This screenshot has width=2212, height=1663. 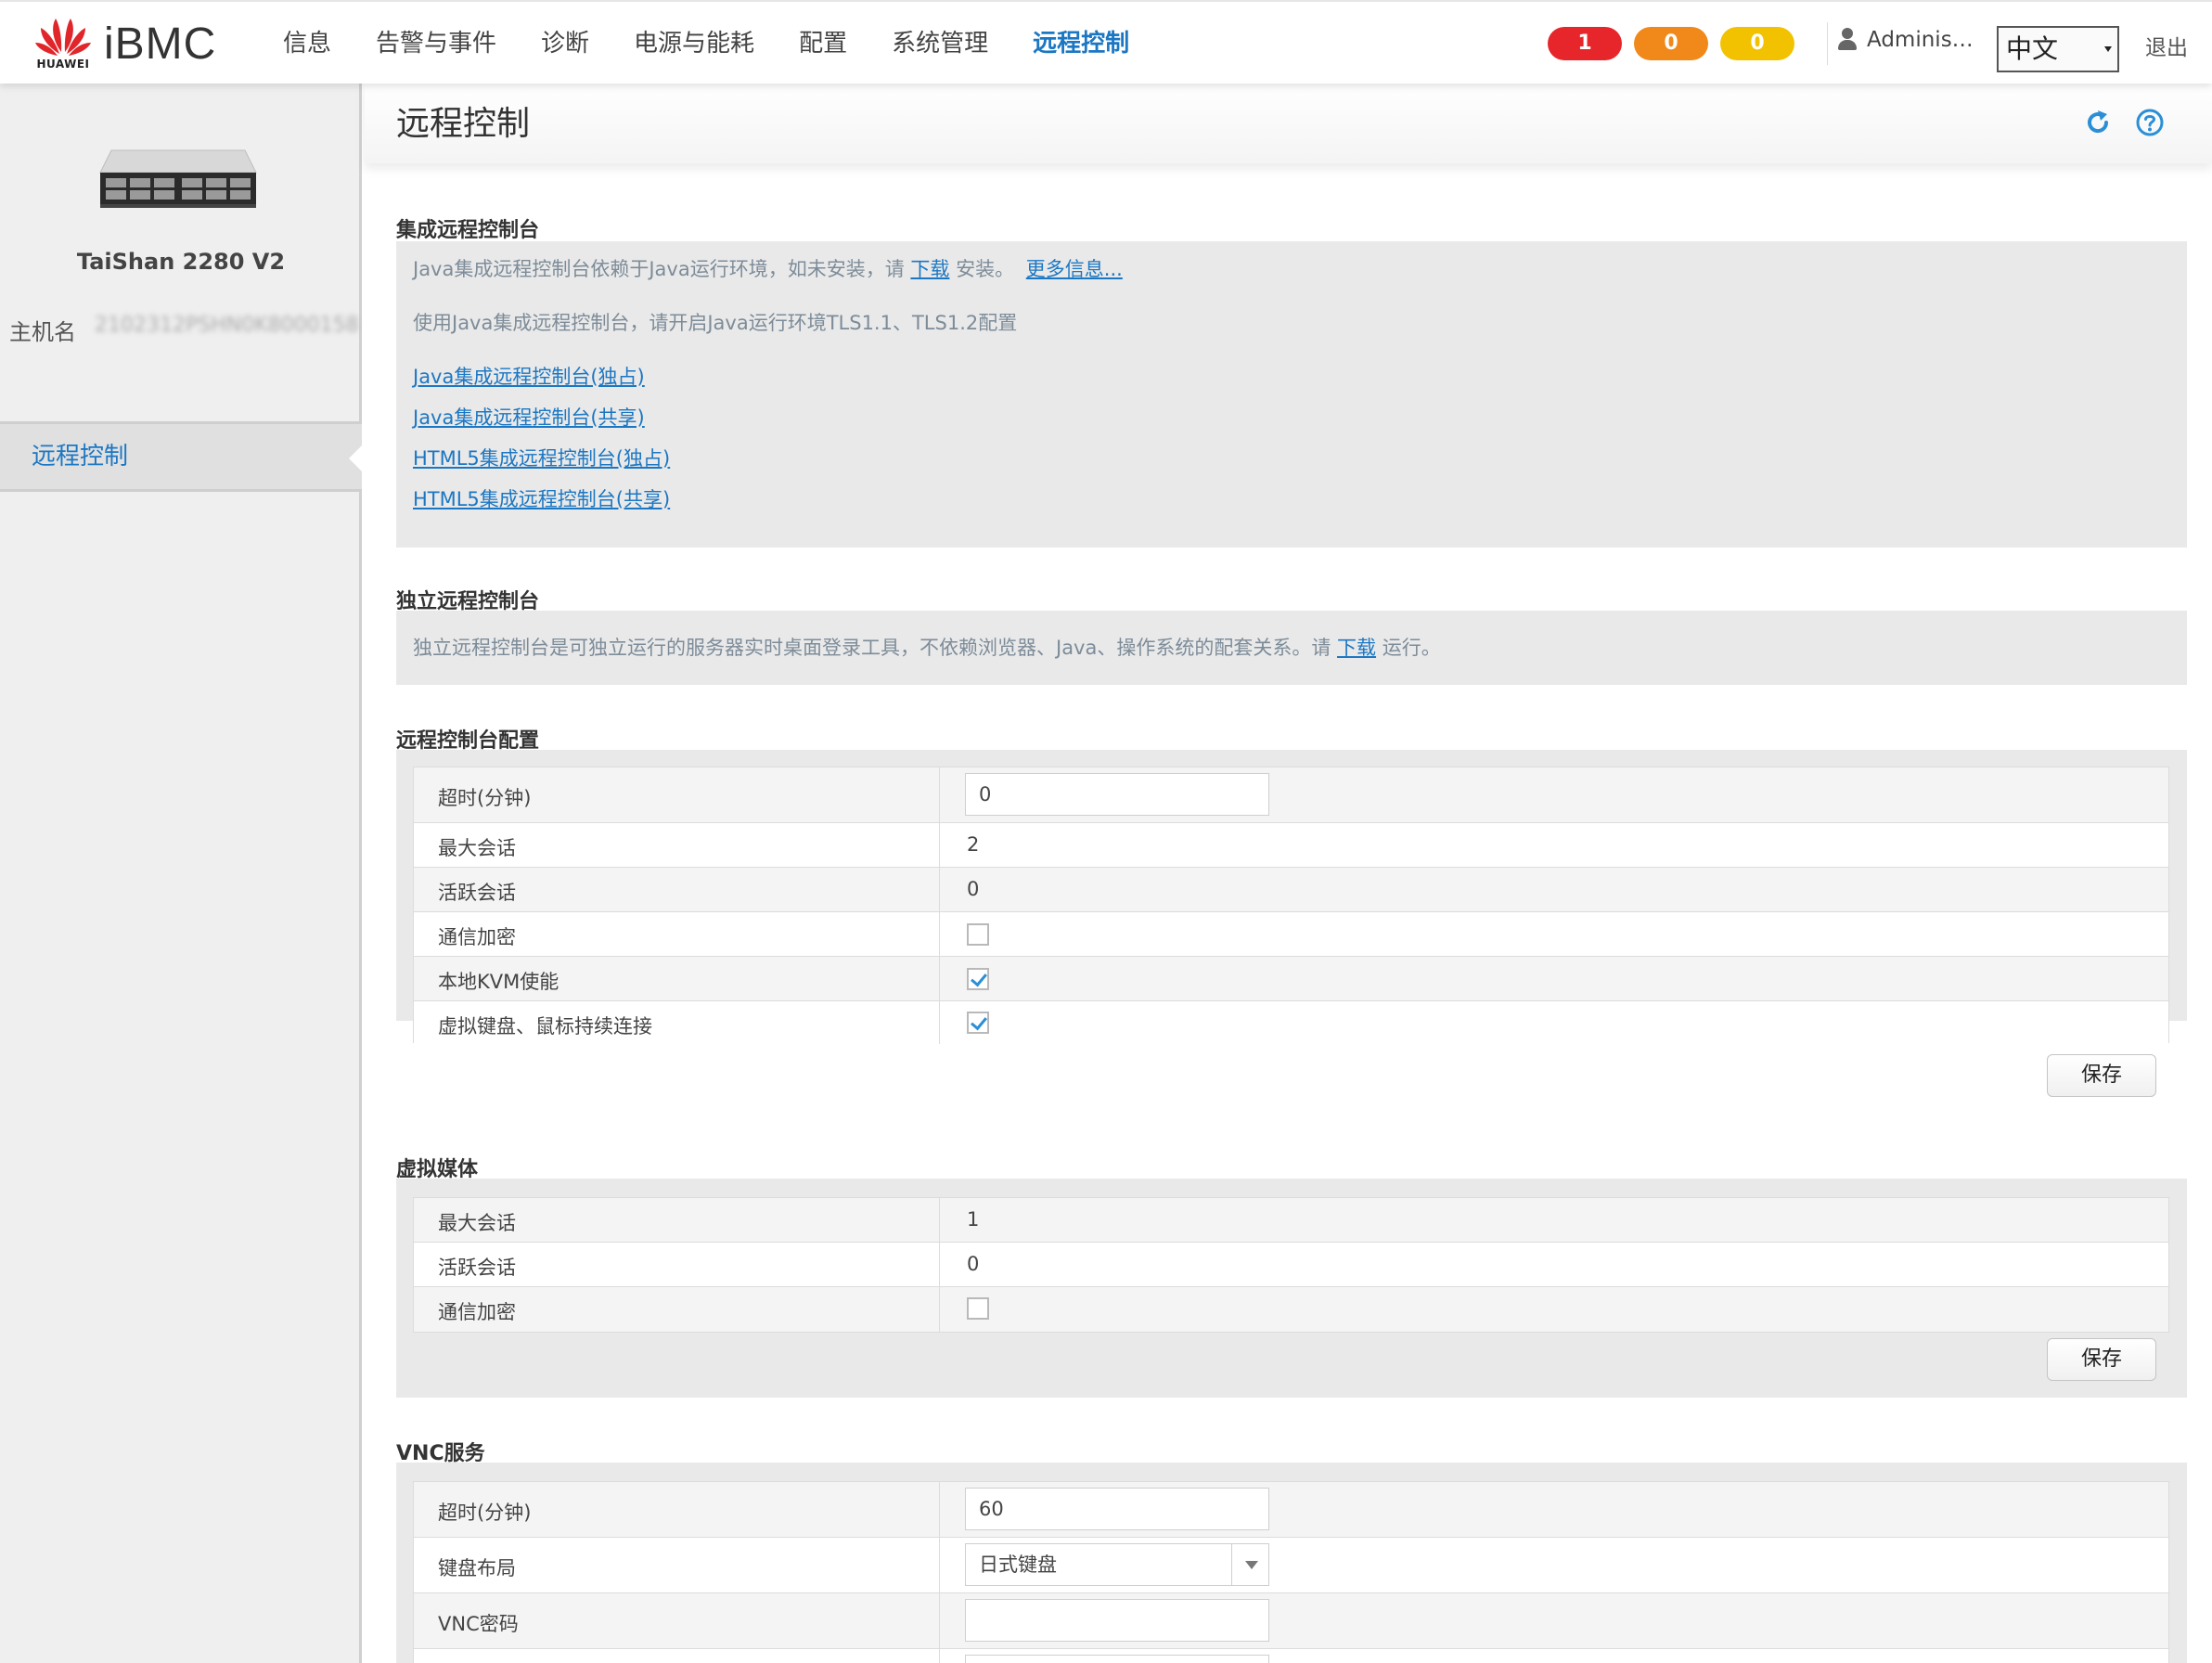 I want to click on server-model: TaiShan 2280 V2, so click(x=181, y=262).